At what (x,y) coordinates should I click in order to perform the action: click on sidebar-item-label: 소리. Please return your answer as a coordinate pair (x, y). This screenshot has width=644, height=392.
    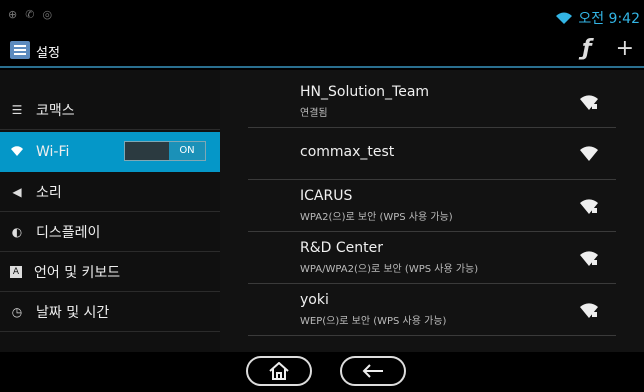
    Looking at the image, I should click on (49, 192).